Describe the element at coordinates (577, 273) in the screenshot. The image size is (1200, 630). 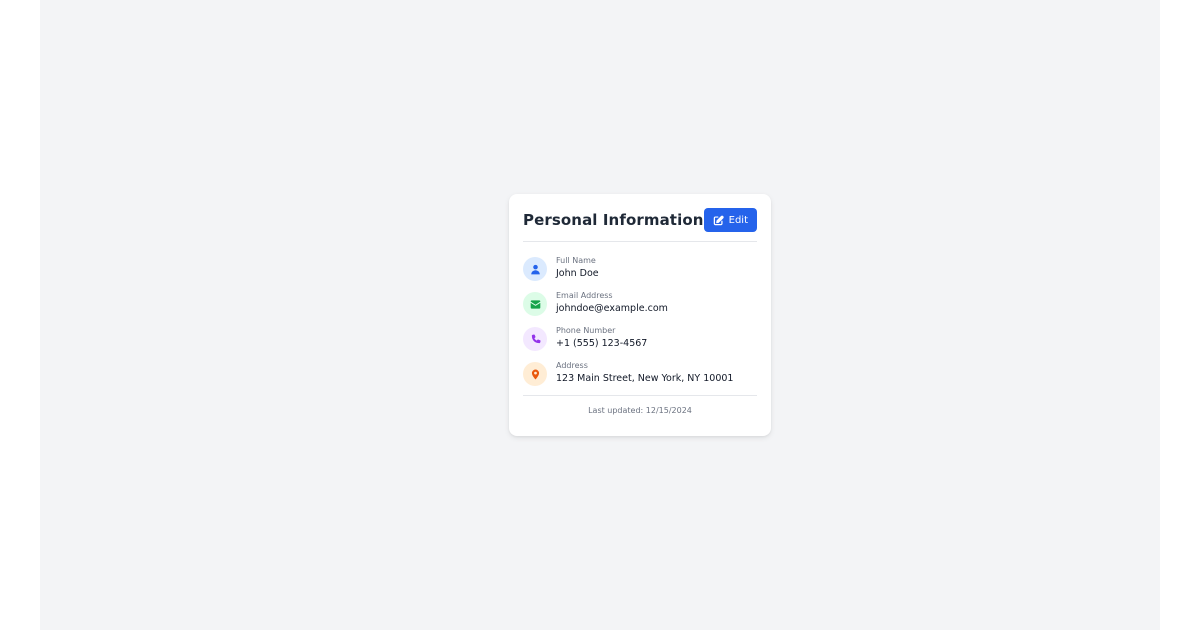
I see `field-value: John Doe` at that location.